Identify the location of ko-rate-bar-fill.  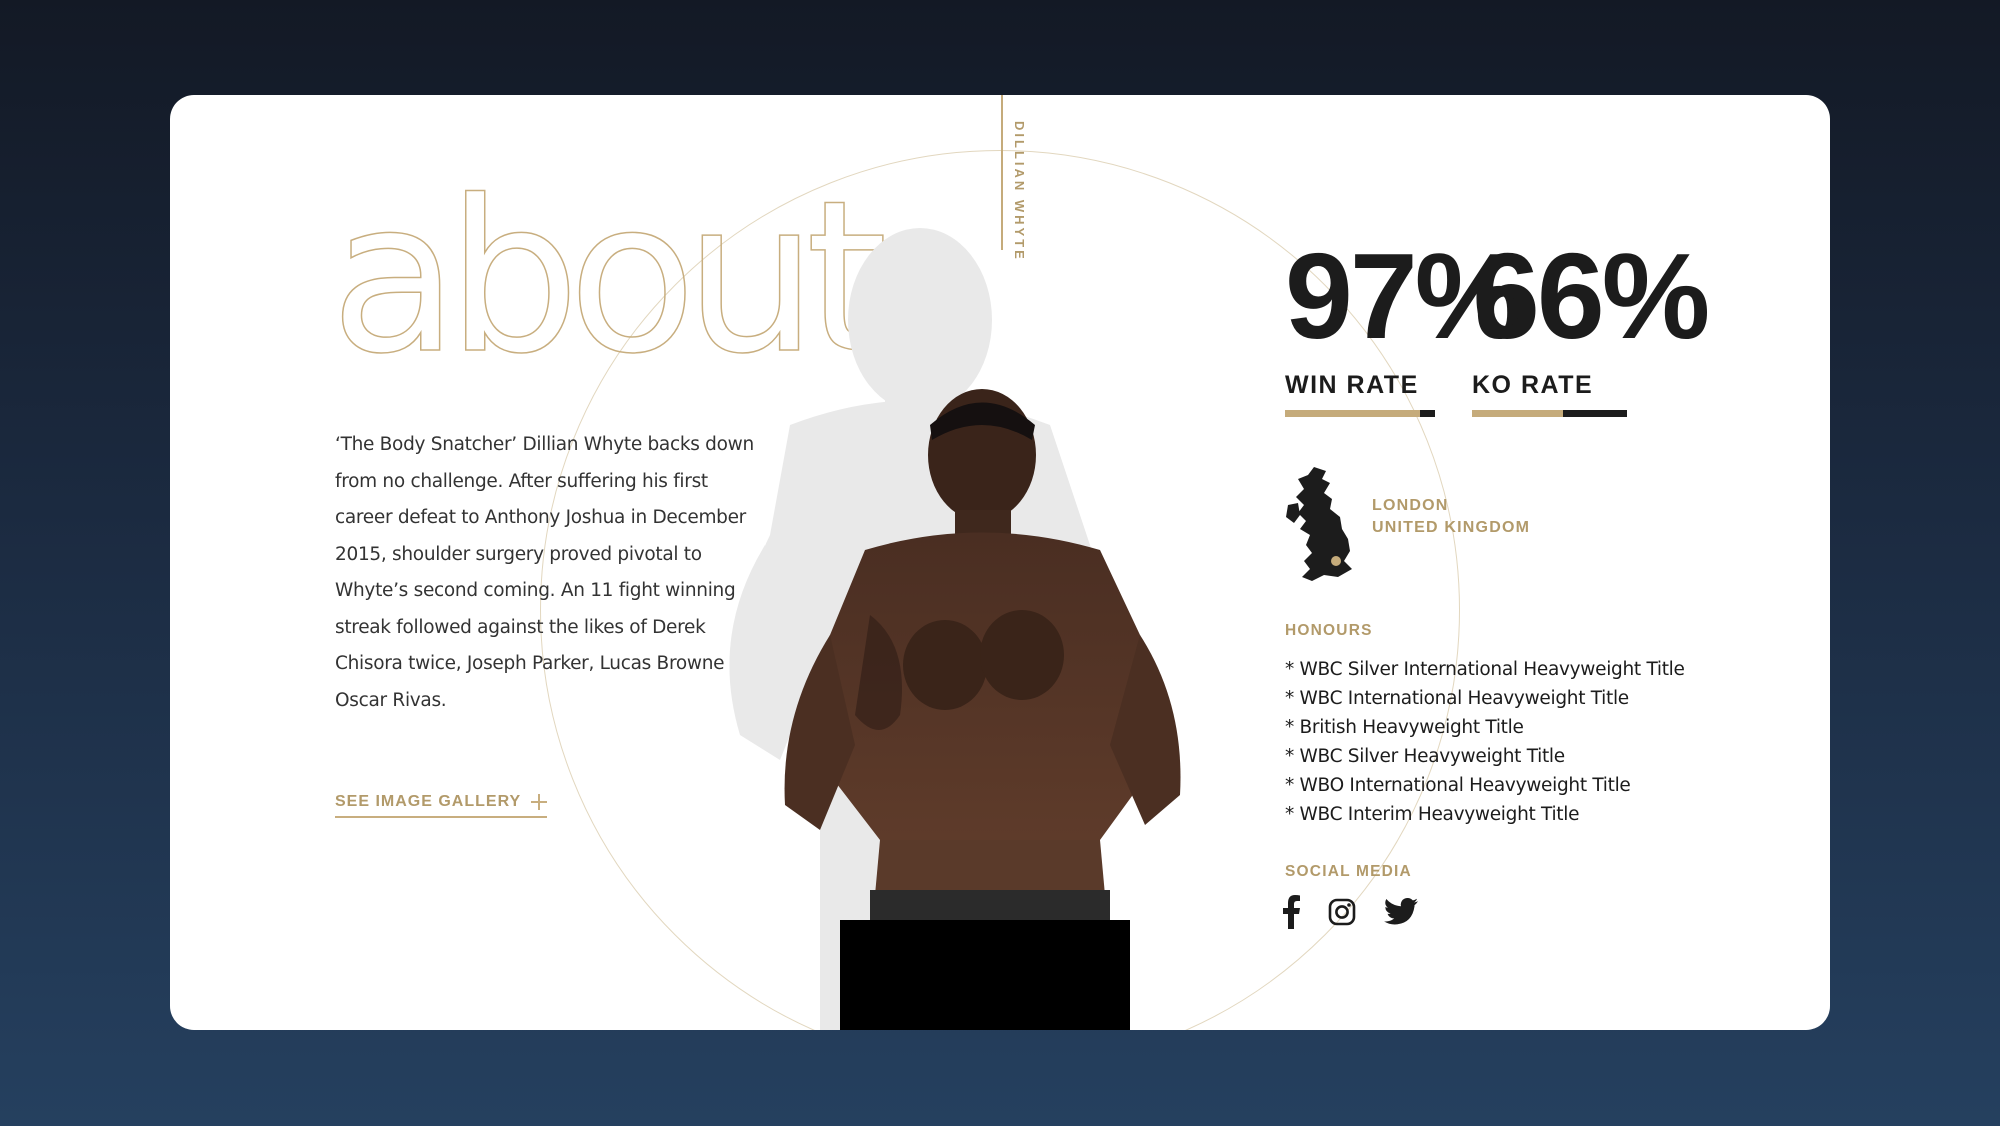
(1518, 413).